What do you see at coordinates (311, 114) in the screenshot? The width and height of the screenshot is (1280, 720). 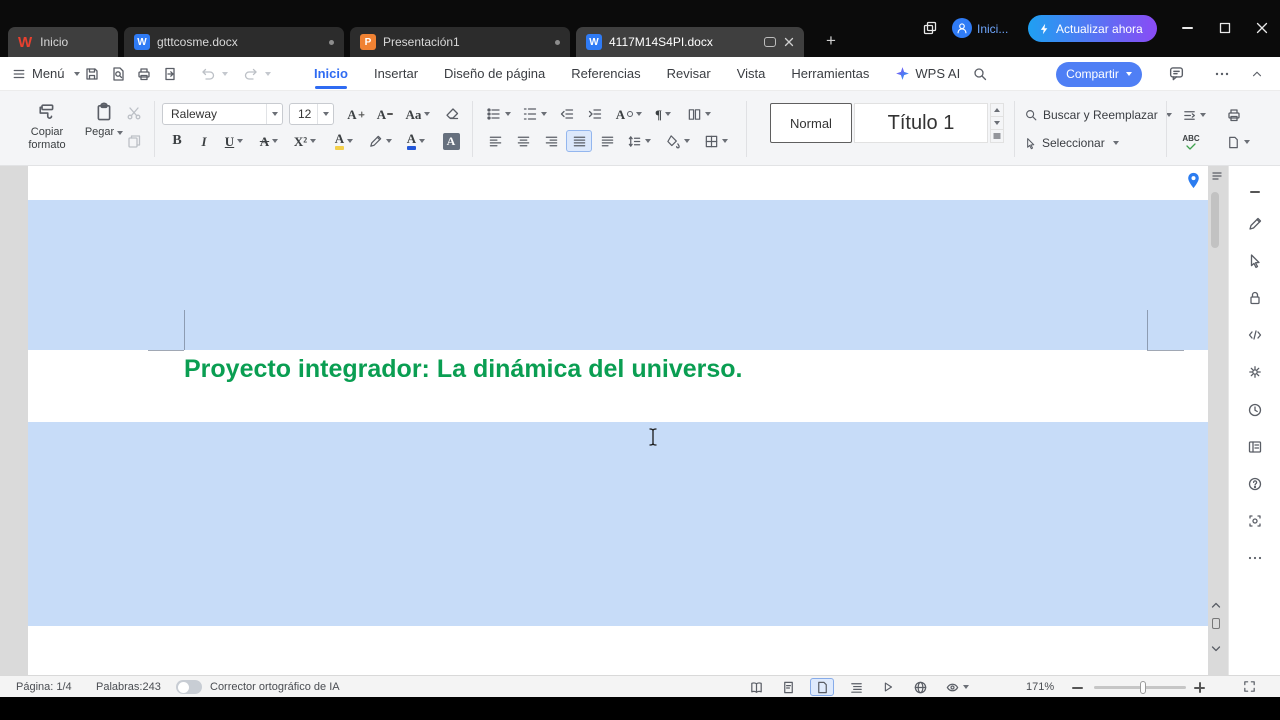 I see `font-size-select: 12` at bounding box center [311, 114].